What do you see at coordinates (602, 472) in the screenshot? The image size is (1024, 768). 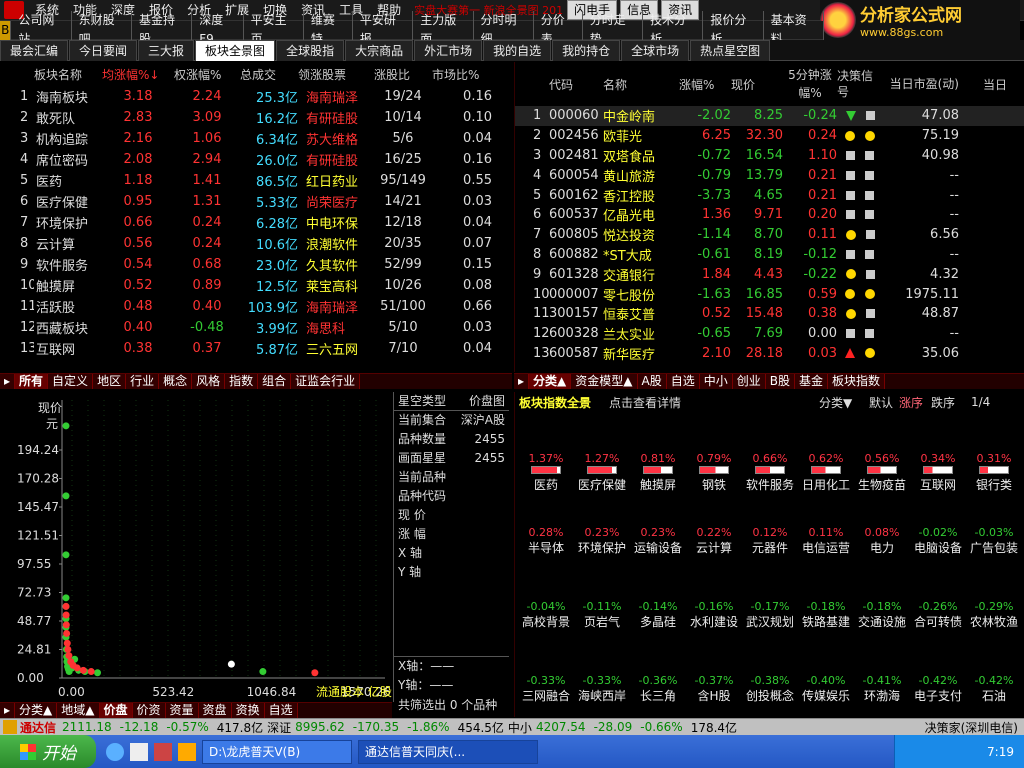 I see `sector-cell: 1.27% 医疗保健` at bounding box center [602, 472].